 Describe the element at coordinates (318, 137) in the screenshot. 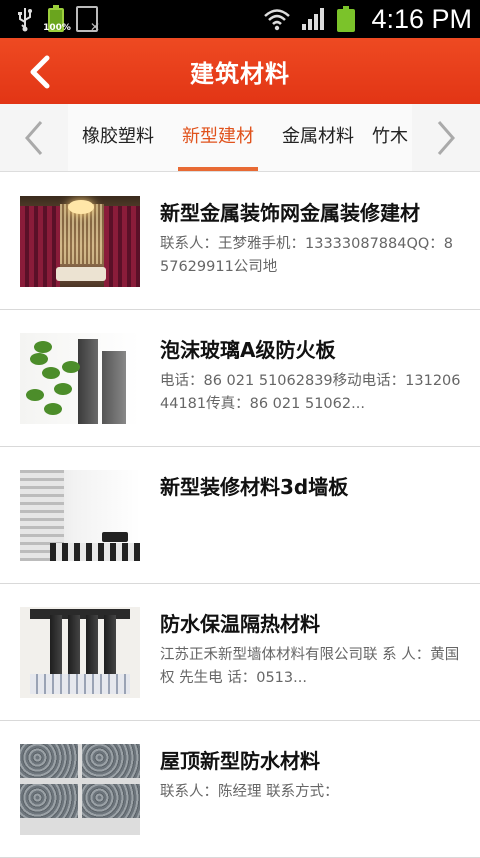

I see `tab-metal-materials: 金属材料` at that location.